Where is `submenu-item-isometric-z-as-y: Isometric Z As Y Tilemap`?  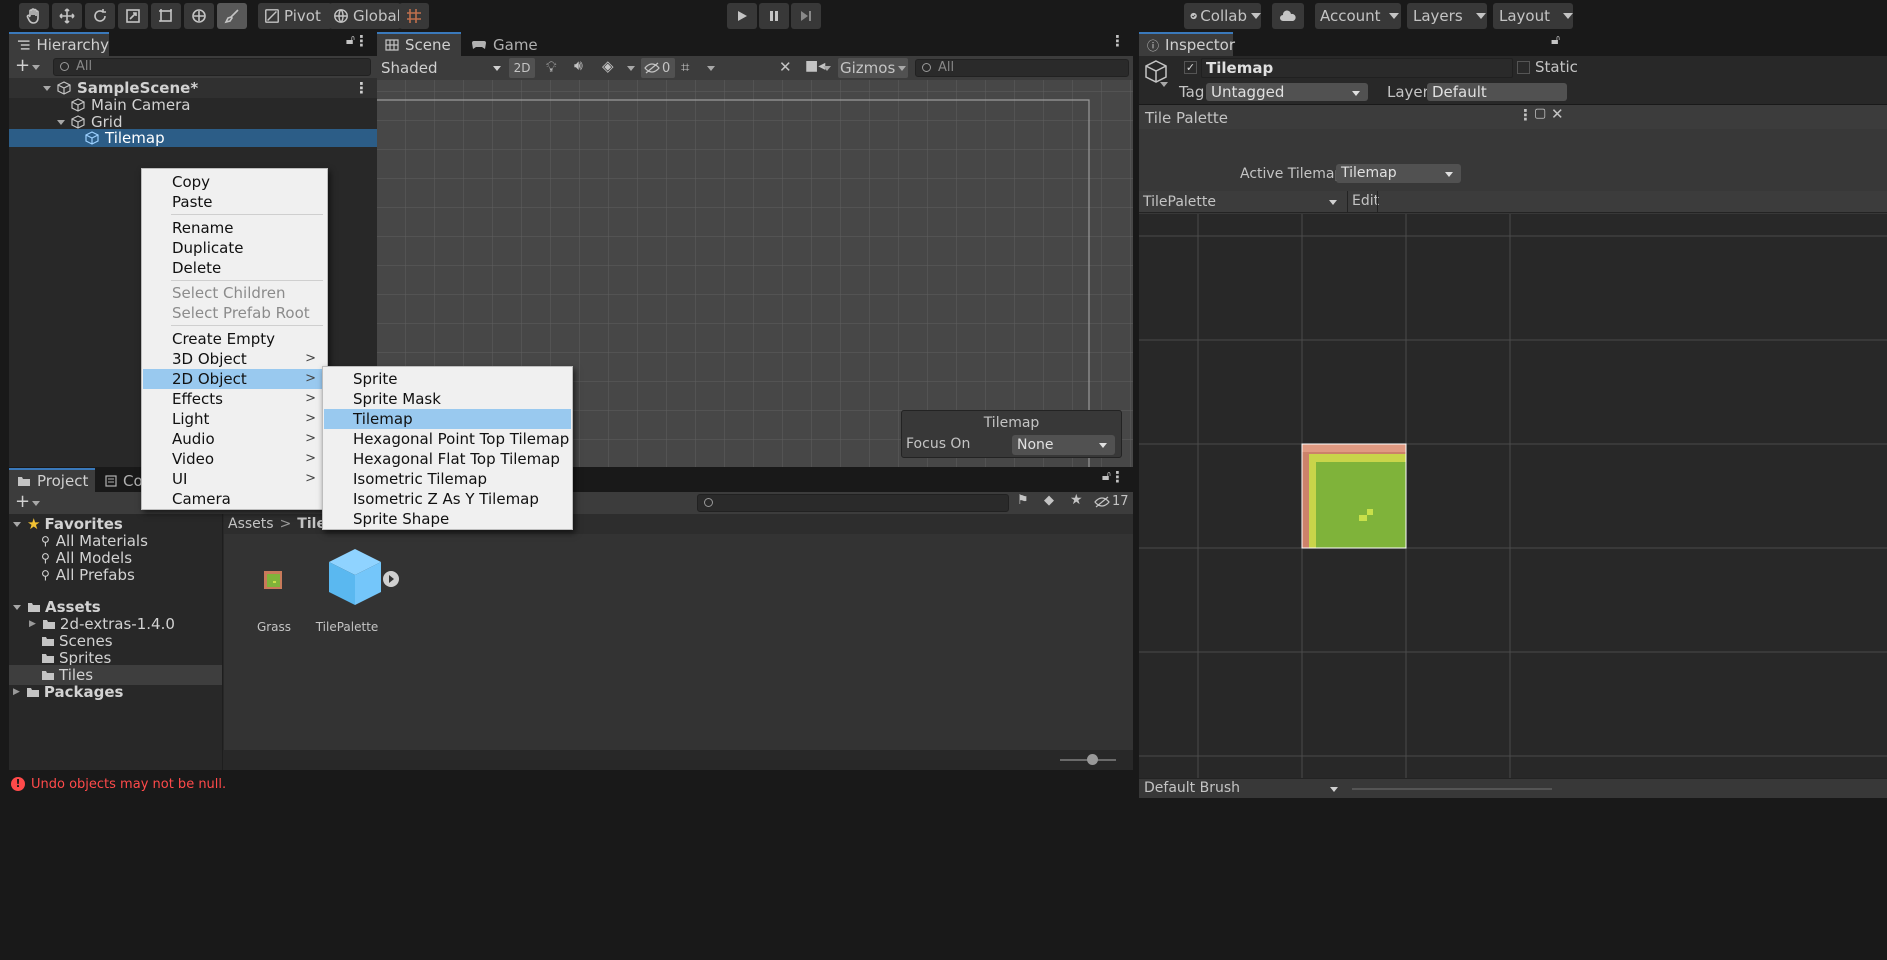
submenu-item-isometric-z-as-y: Isometric Z As Y Tilemap is located at coordinates (447, 499).